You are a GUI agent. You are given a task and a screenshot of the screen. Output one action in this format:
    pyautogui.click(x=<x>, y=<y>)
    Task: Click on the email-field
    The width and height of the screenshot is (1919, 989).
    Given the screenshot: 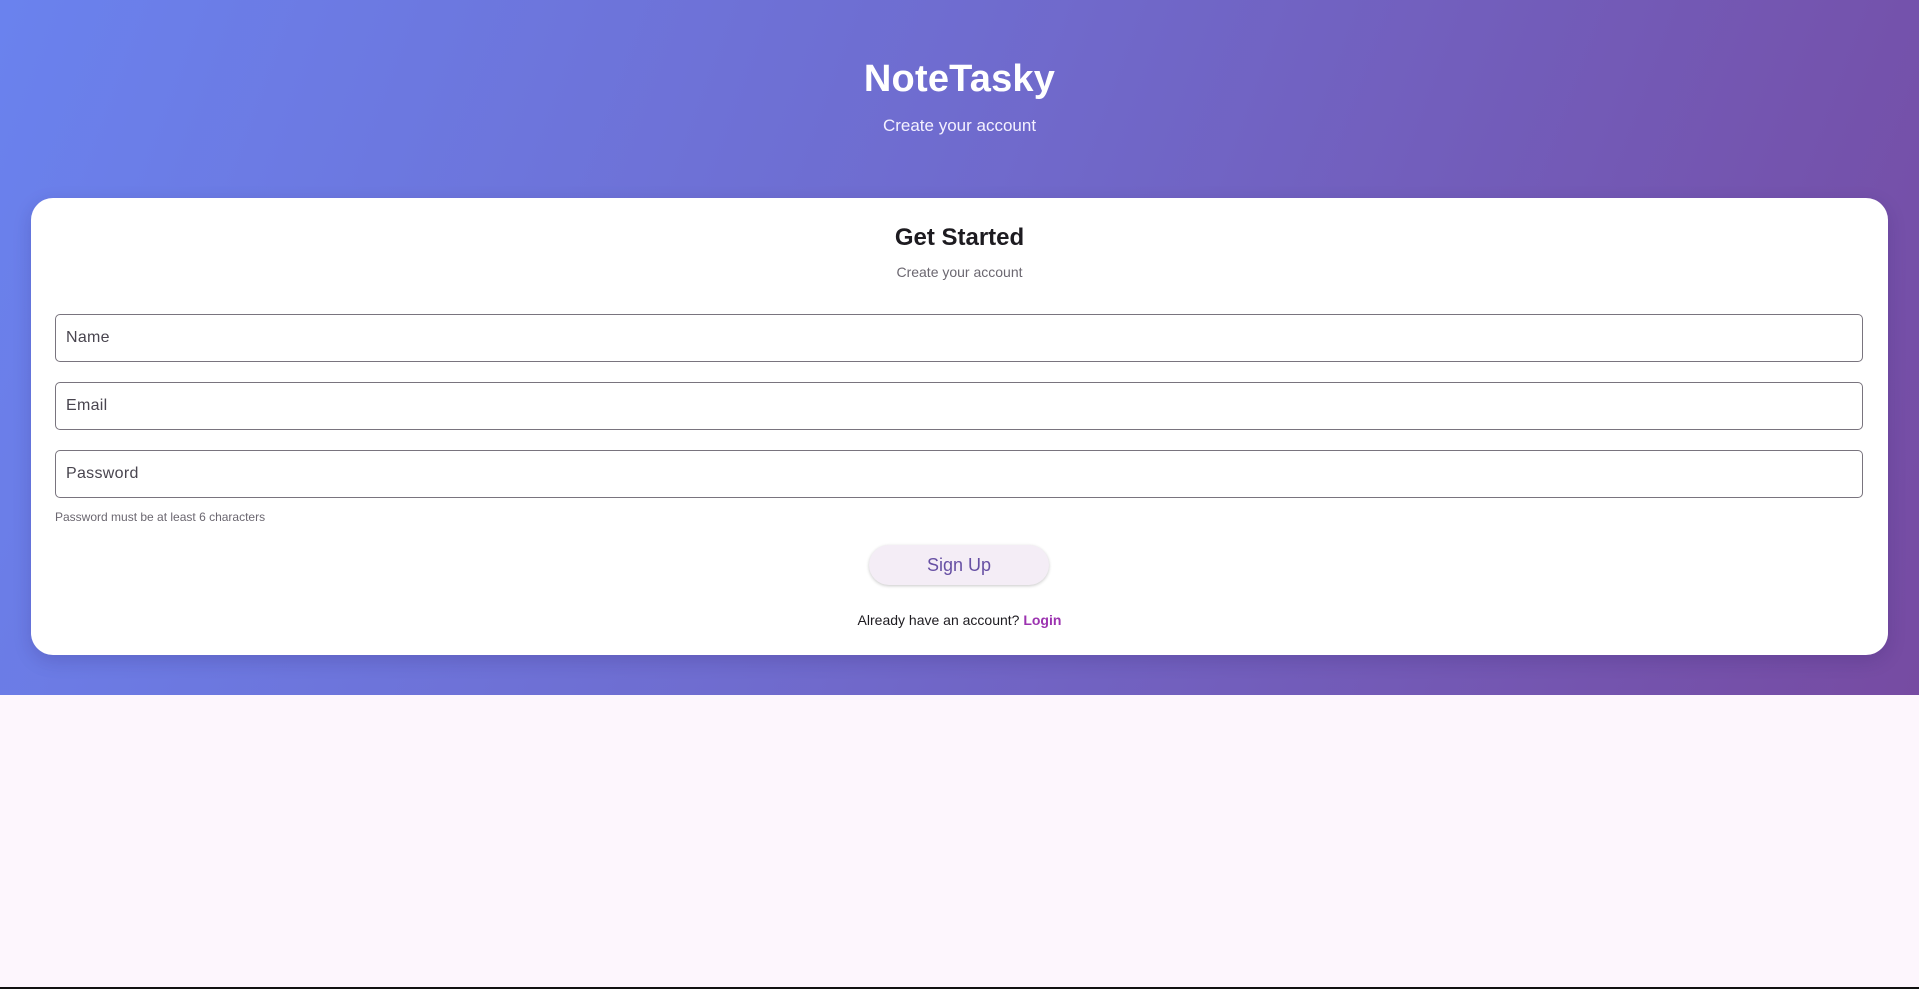 What is the action you would take?
    pyautogui.click(x=959, y=406)
    